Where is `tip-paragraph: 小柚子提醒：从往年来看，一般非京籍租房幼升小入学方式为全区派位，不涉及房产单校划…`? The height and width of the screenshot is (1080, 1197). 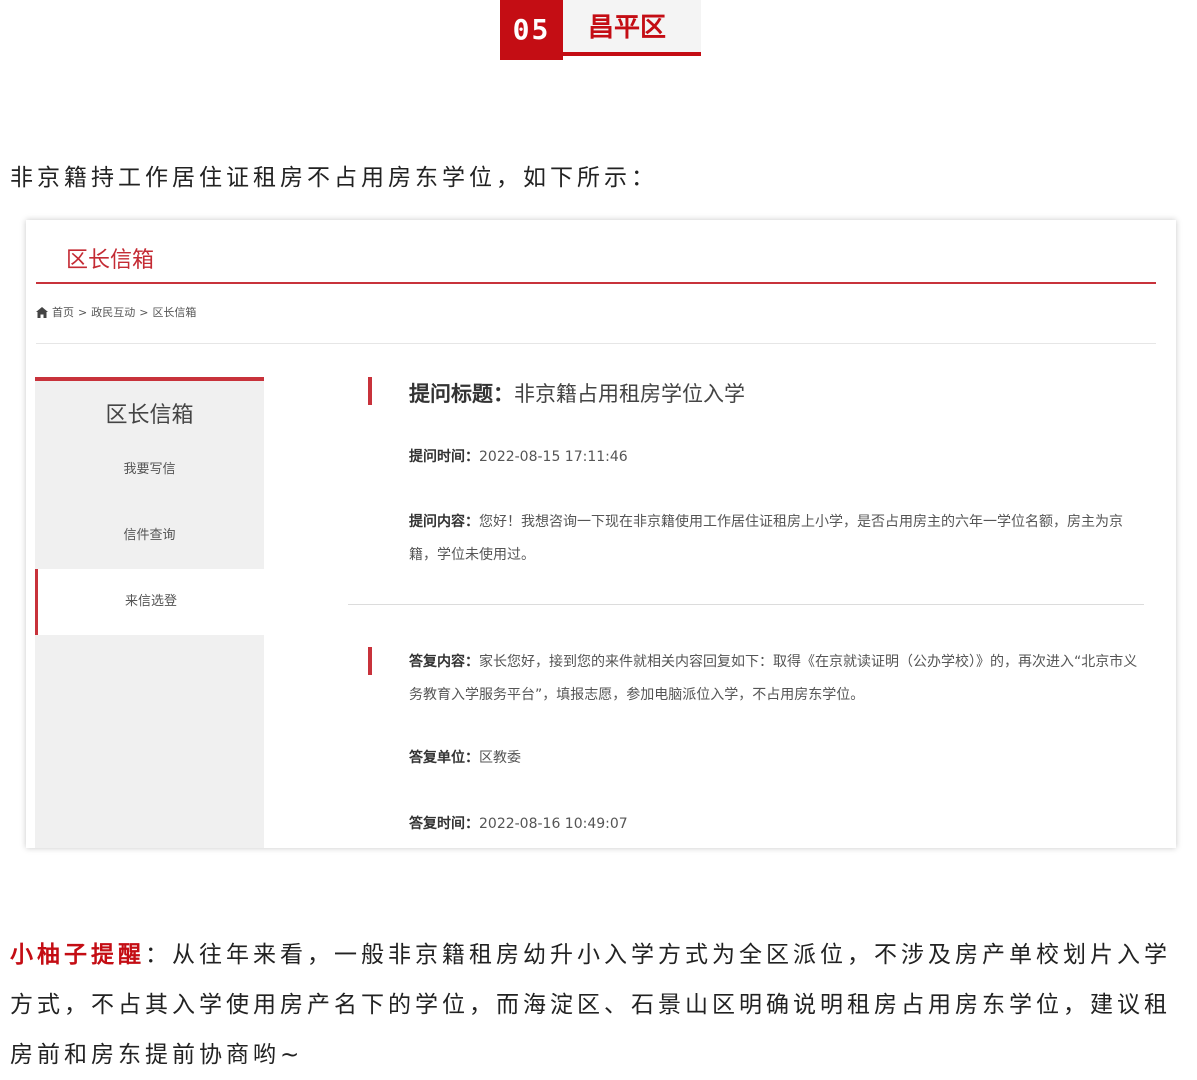 tip-paragraph: 小柚子提醒：从往年来看，一般非京籍租房幼升小入学方式为全区派位，不涉及房产单校划… is located at coordinates (600, 1005).